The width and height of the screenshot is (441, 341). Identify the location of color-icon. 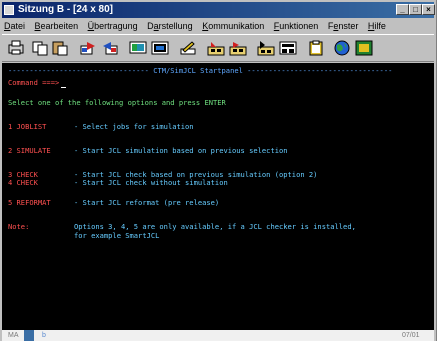
(160, 48).